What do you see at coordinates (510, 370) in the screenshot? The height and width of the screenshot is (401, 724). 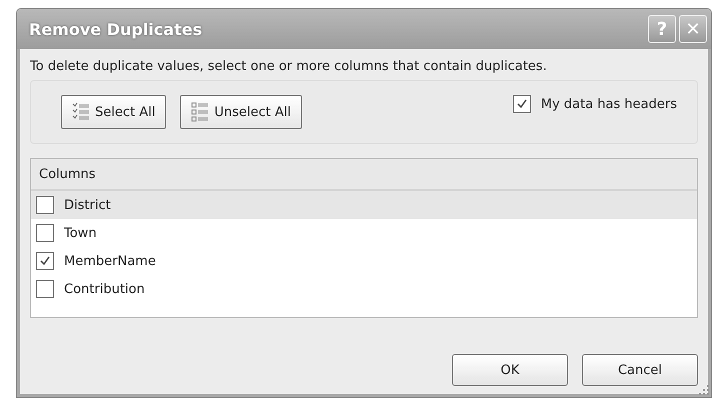 I see `dialog-button: OK` at bounding box center [510, 370].